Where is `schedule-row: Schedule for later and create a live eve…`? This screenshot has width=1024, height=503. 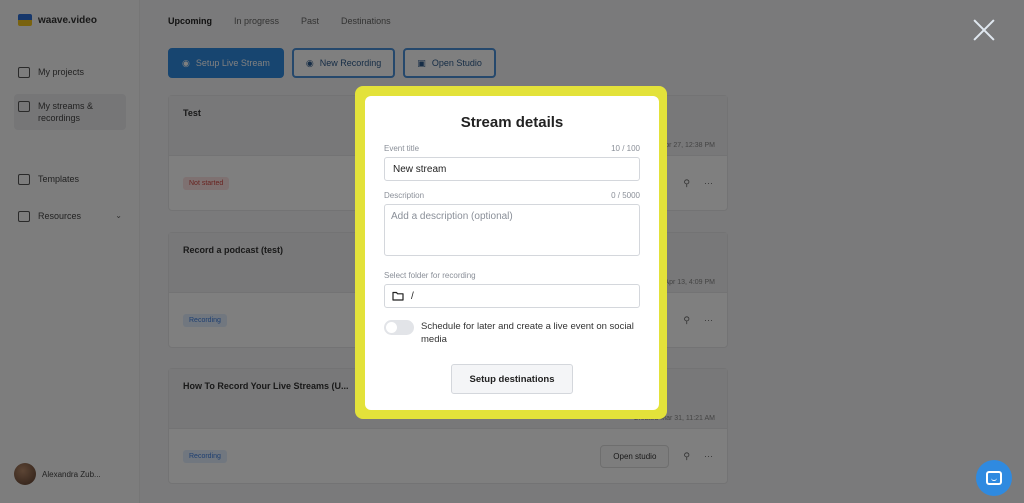
schedule-row: Schedule for later and create a live eve… is located at coordinates (512, 333).